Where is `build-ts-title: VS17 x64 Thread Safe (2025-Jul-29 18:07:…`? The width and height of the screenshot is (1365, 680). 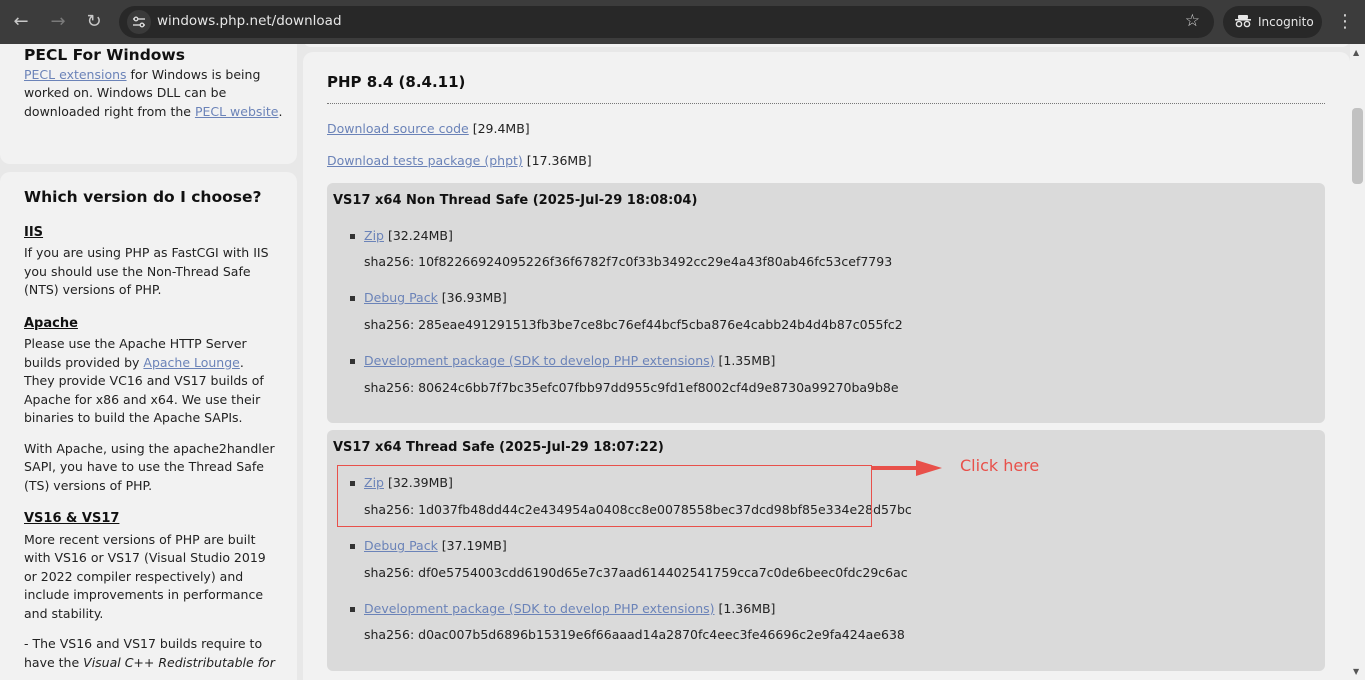 build-ts-title: VS17 x64 Thread Safe (2025-Jul-29 18:07:… is located at coordinates (498, 447).